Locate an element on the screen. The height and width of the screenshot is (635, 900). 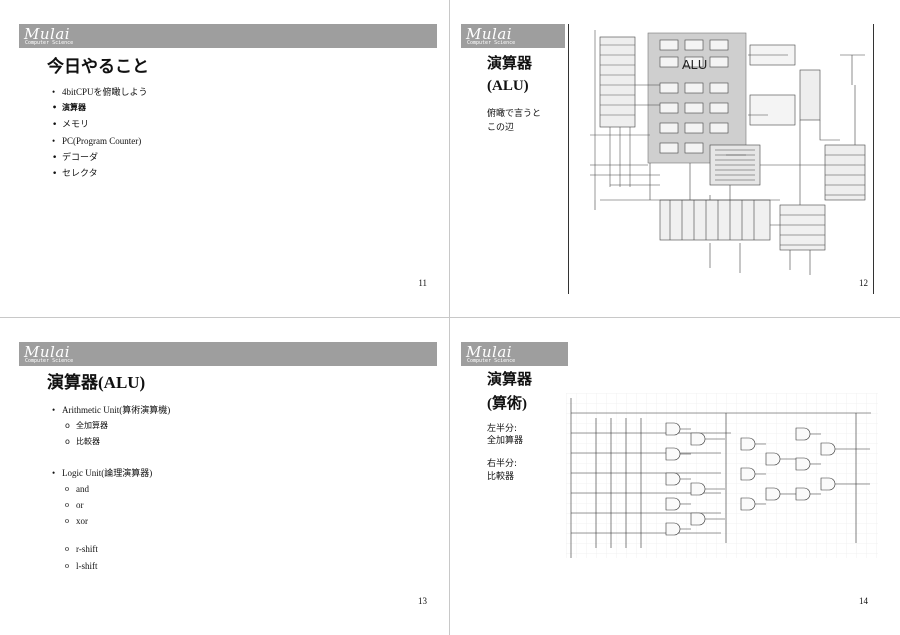
note-line: 右半分: is located at coordinates (502, 464).